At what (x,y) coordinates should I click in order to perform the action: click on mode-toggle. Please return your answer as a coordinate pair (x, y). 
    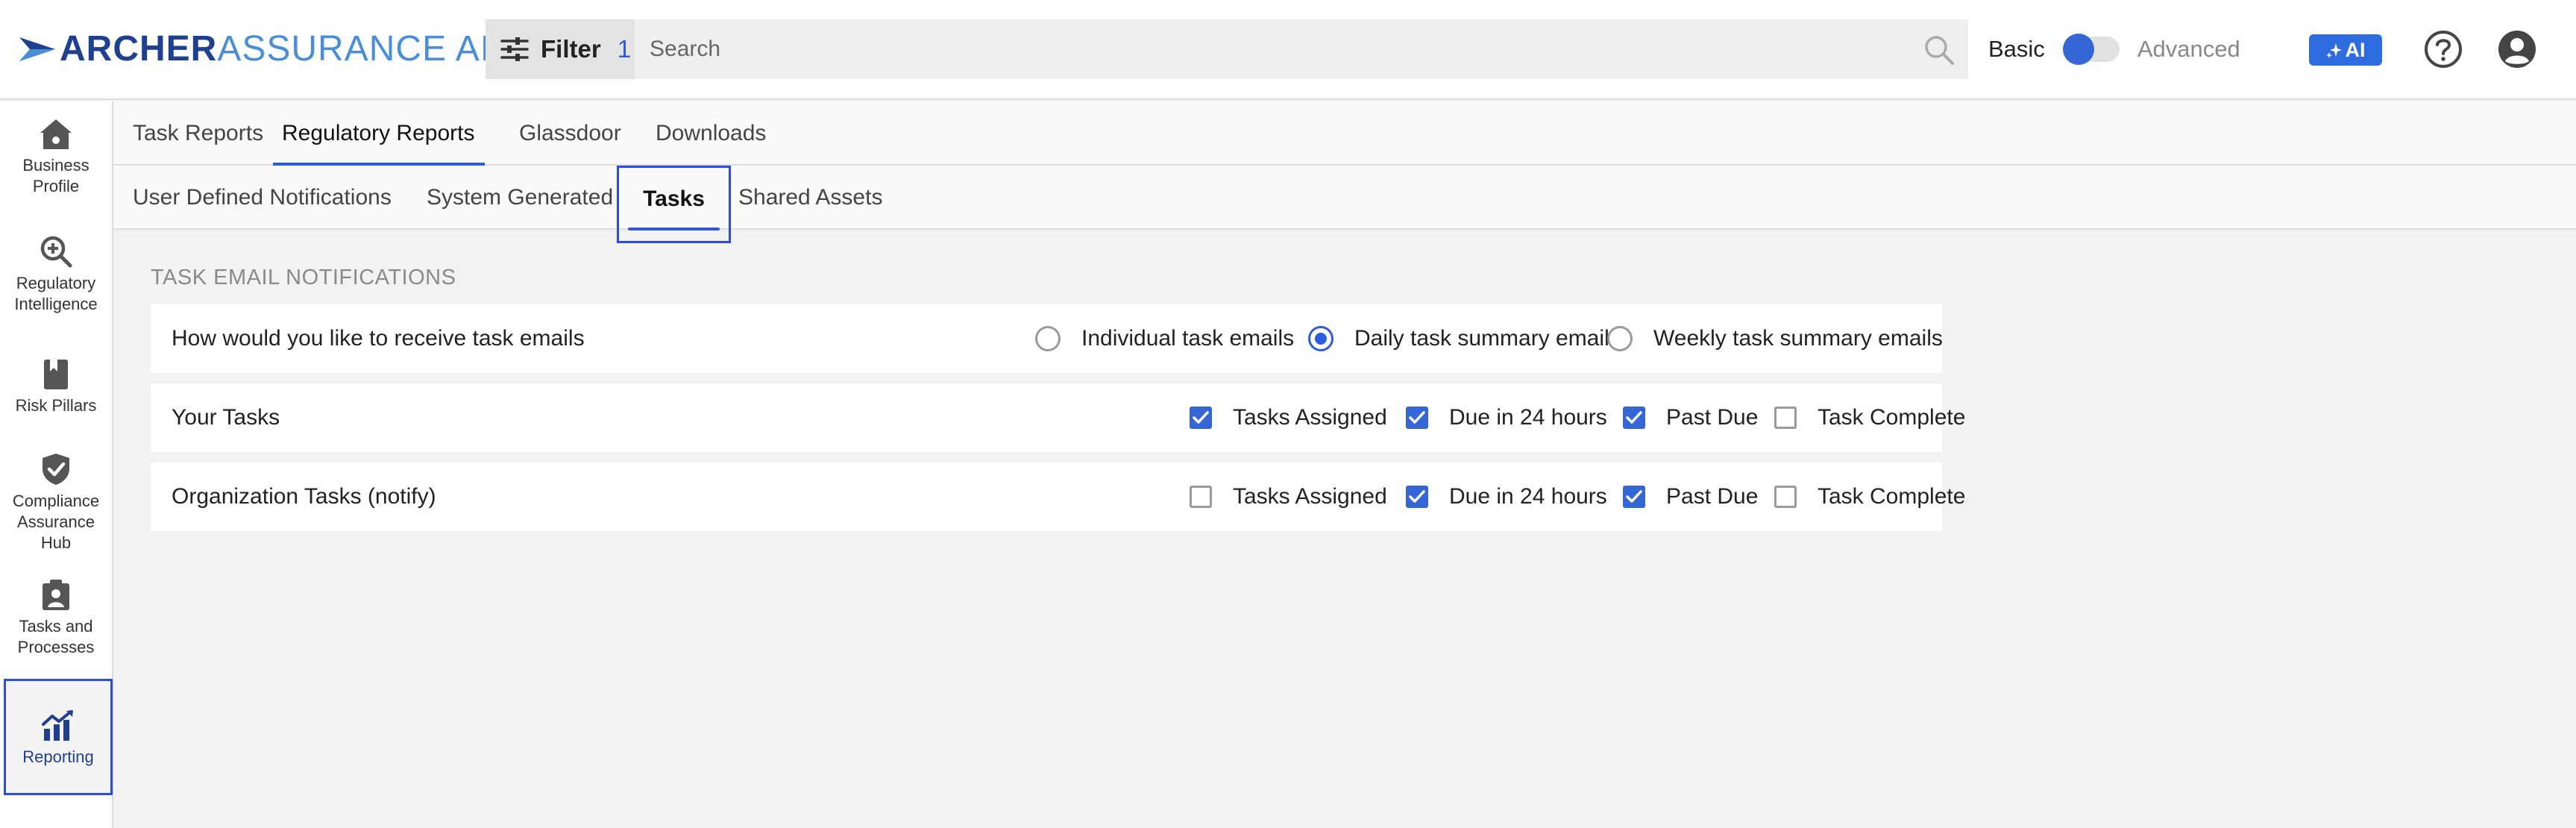
    Looking at the image, I should click on (2091, 49).